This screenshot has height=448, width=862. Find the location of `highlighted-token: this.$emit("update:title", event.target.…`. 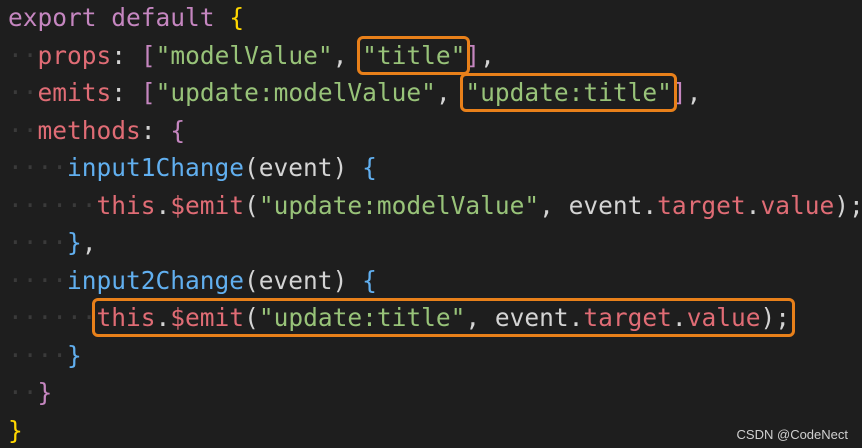

highlighted-token: this.$emit("update:title", event.target.… is located at coordinates (443, 317).